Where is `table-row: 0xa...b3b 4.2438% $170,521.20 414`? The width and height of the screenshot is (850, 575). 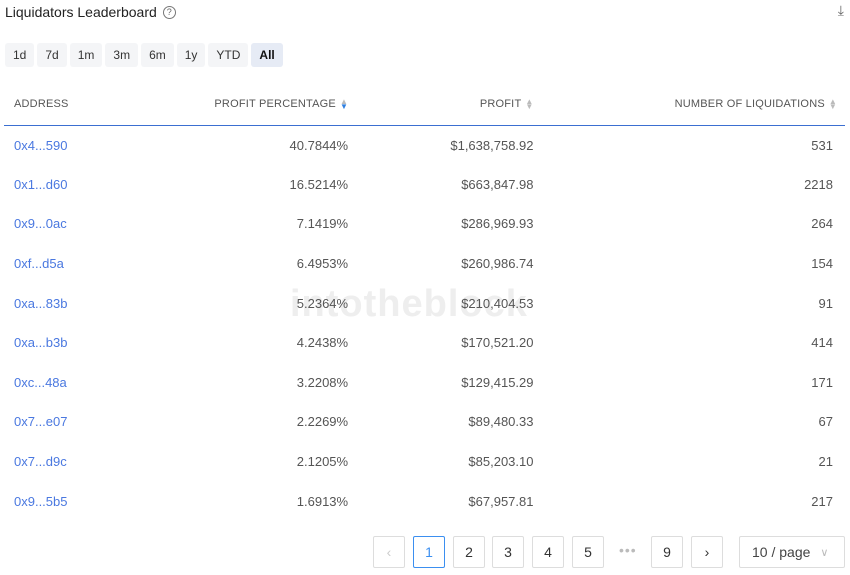
table-row: 0xa...b3b 4.2438% $170,521.20 414 is located at coordinates (424, 343).